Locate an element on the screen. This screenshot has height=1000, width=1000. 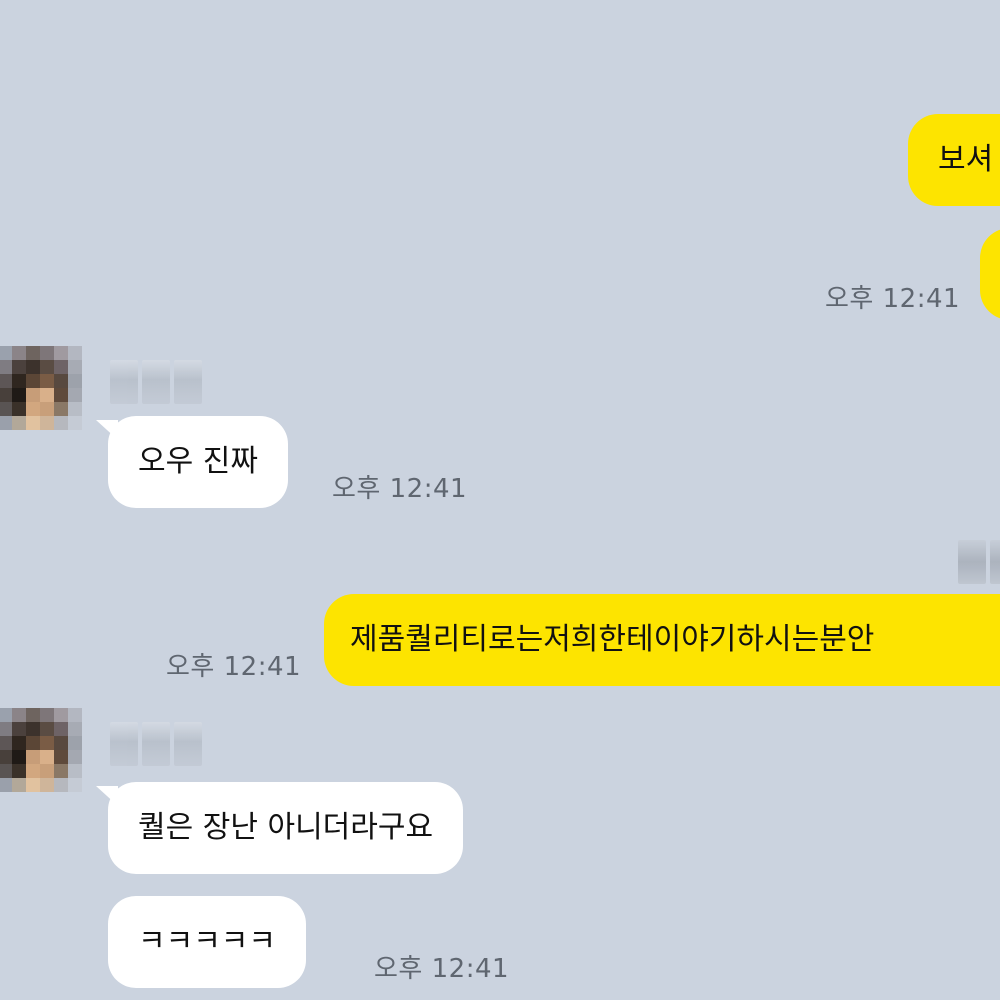
my-message-bubble: 보셔 is located at coordinates (954, 160).